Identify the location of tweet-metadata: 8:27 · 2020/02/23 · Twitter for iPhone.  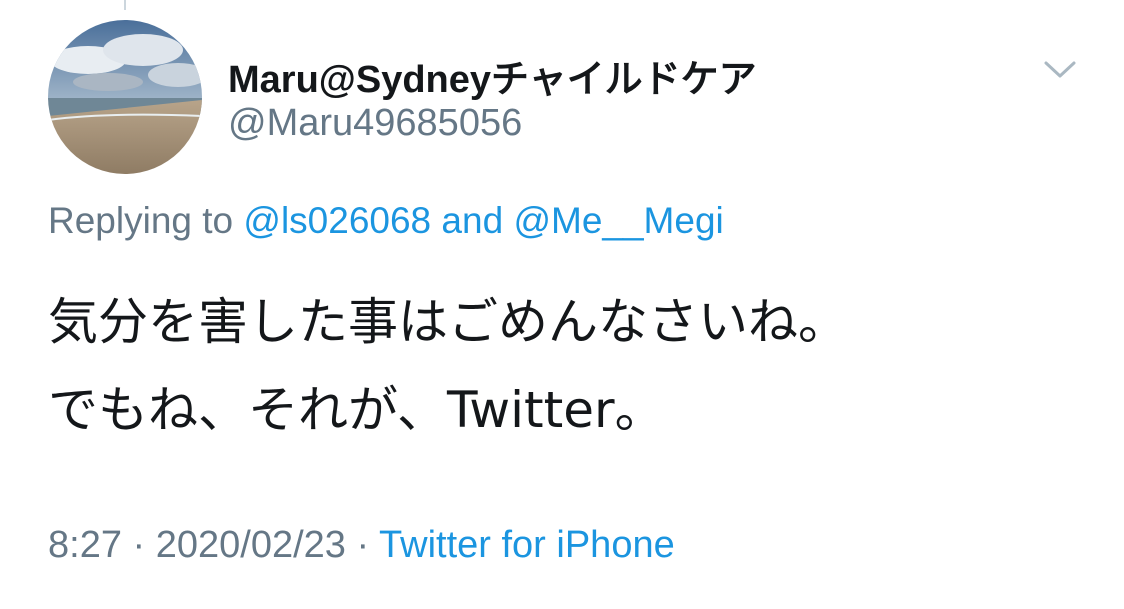
(361, 545).